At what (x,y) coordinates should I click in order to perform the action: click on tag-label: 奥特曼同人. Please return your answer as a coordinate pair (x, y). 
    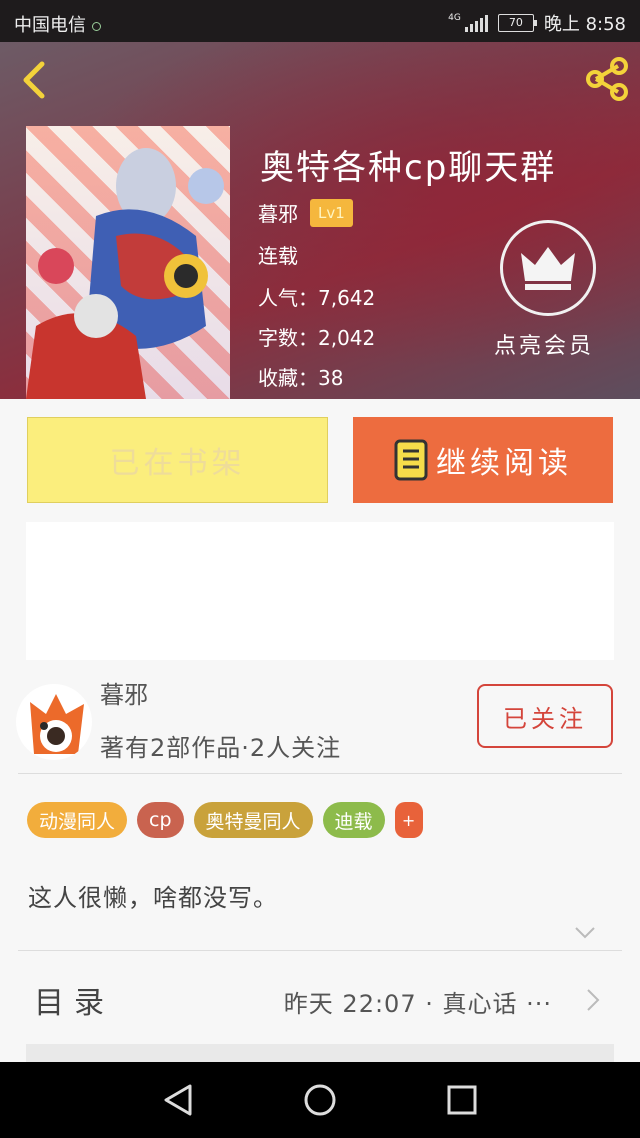
    Looking at the image, I should click on (253, 821).